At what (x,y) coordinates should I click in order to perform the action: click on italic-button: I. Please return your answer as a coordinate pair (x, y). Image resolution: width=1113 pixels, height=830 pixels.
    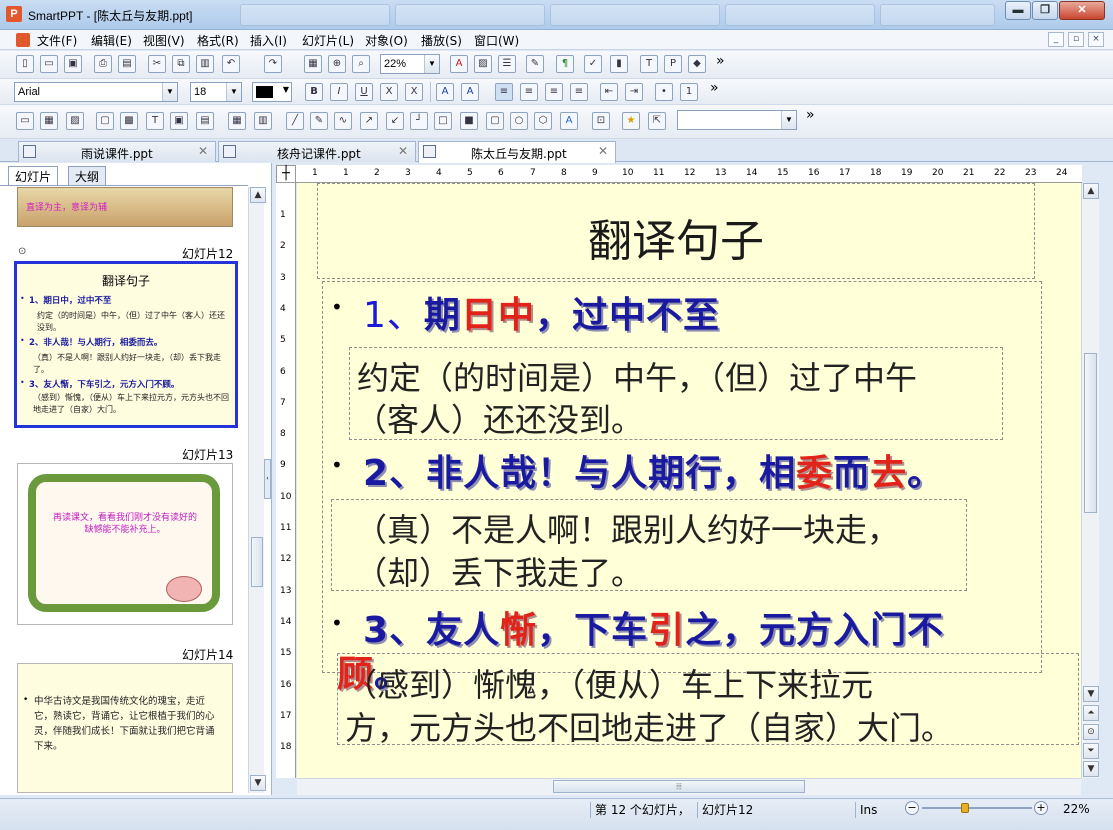
    Looking at the image, I should click on (339, 92).